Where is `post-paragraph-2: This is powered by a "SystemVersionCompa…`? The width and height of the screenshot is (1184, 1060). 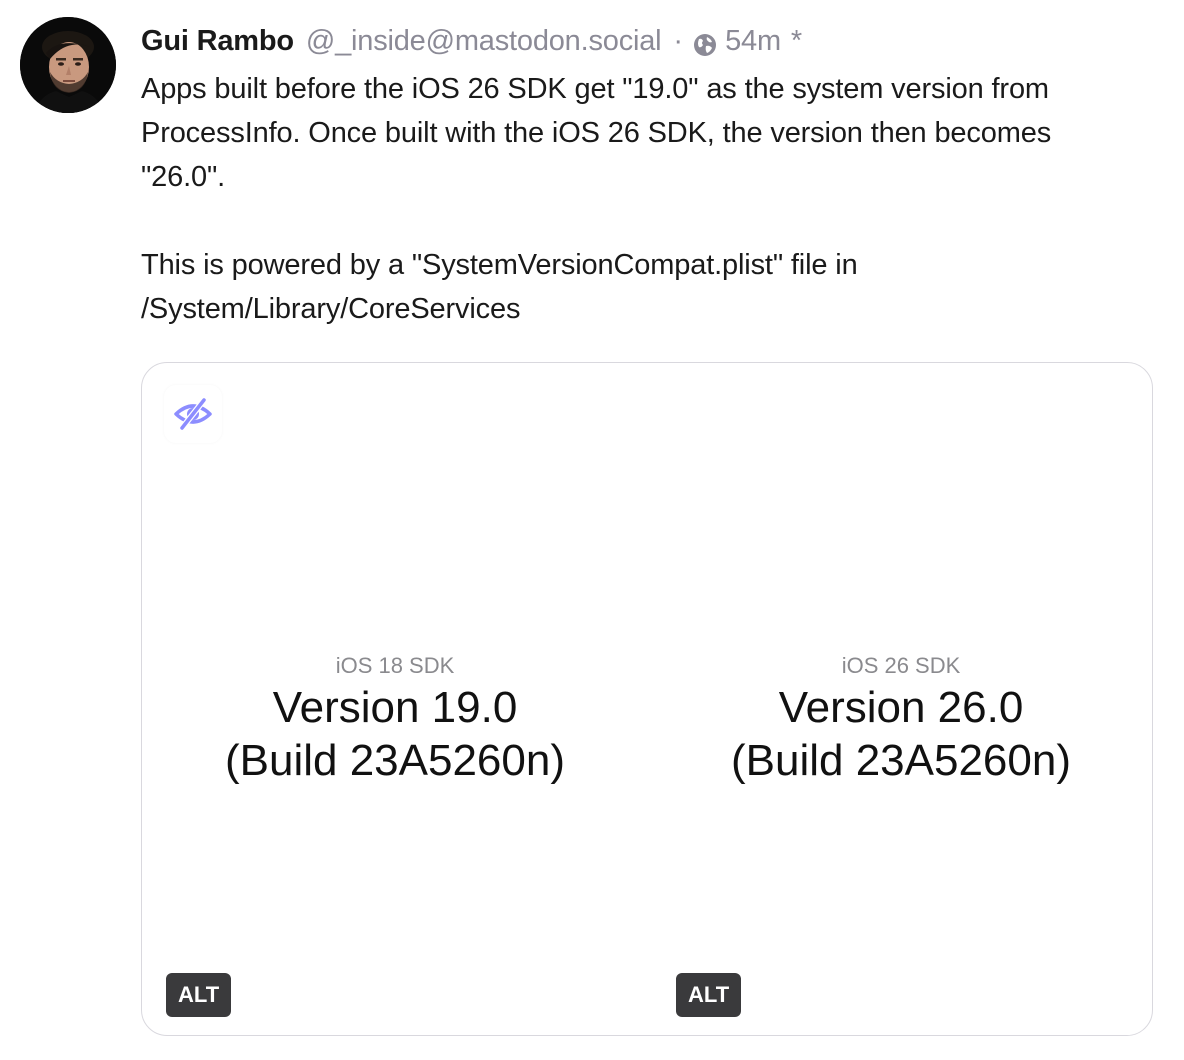 post-paragraph-2: This is powered by a "SystemVersionCompa… is located at coordinates (499, 287).